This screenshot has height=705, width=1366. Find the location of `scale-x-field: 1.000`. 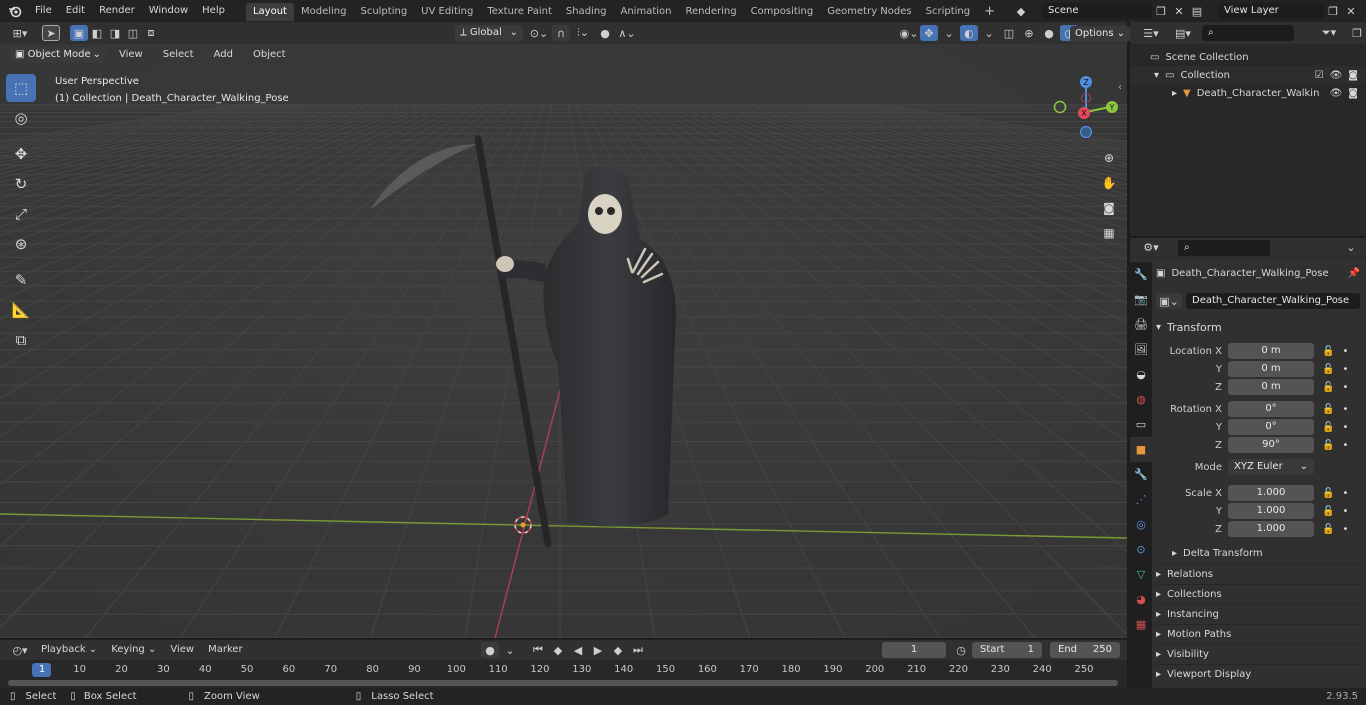

scale-x-field: 1.000 is located at coordinates (1271, 493).